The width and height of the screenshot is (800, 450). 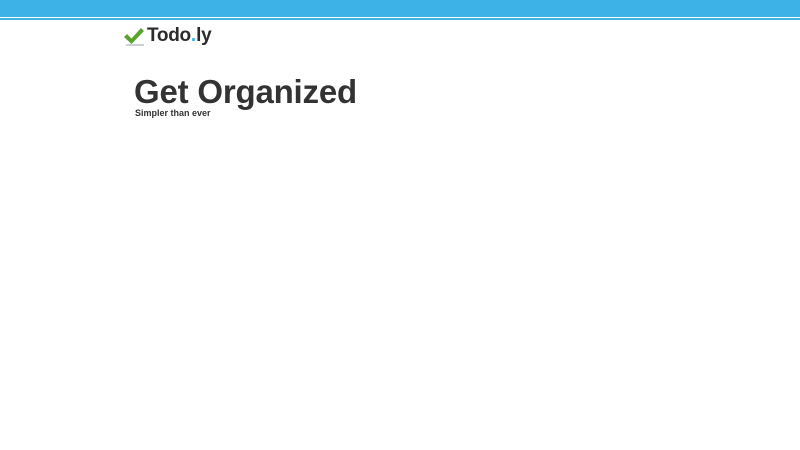 I want to click on header-bar, so click(x=400, y=8).